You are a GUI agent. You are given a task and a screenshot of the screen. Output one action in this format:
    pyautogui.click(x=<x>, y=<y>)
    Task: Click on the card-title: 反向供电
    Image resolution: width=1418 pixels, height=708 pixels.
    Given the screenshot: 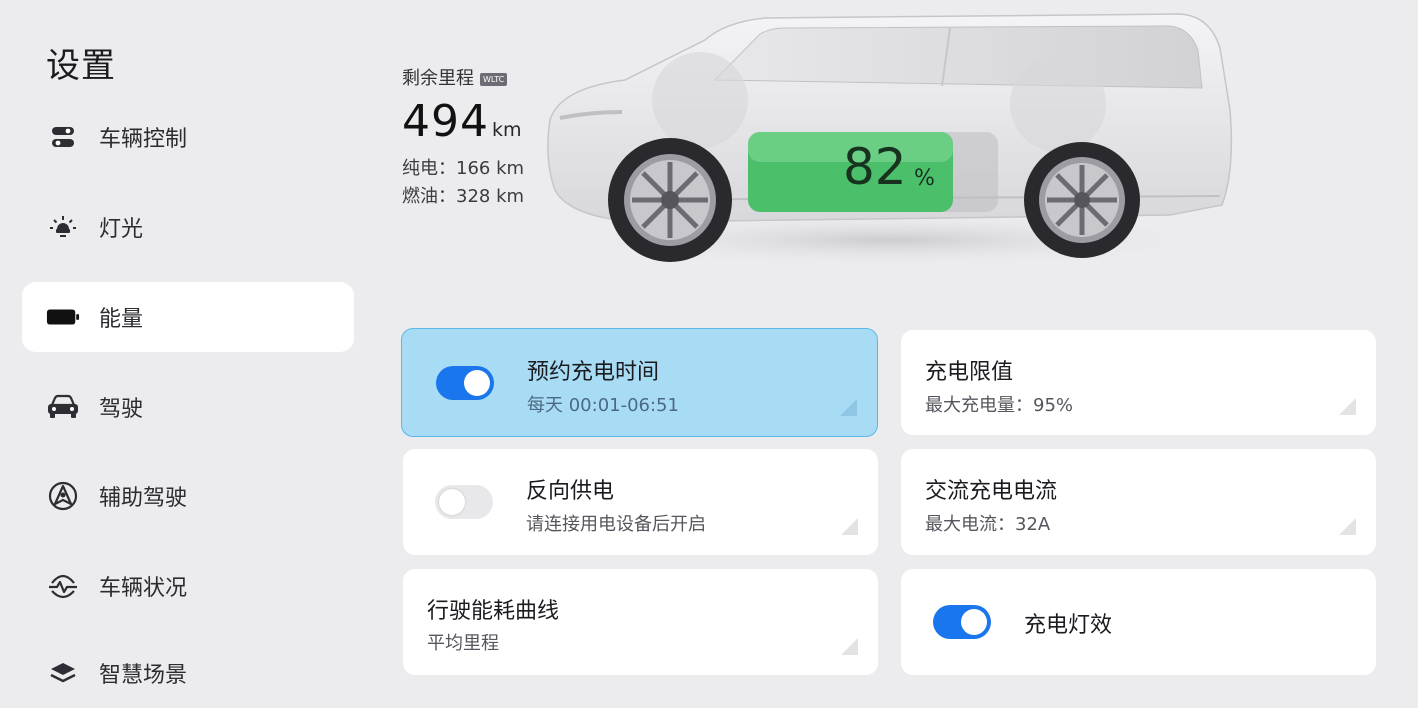 What is the action you would take?
    pyautogui.click(x=570, y=491)
    